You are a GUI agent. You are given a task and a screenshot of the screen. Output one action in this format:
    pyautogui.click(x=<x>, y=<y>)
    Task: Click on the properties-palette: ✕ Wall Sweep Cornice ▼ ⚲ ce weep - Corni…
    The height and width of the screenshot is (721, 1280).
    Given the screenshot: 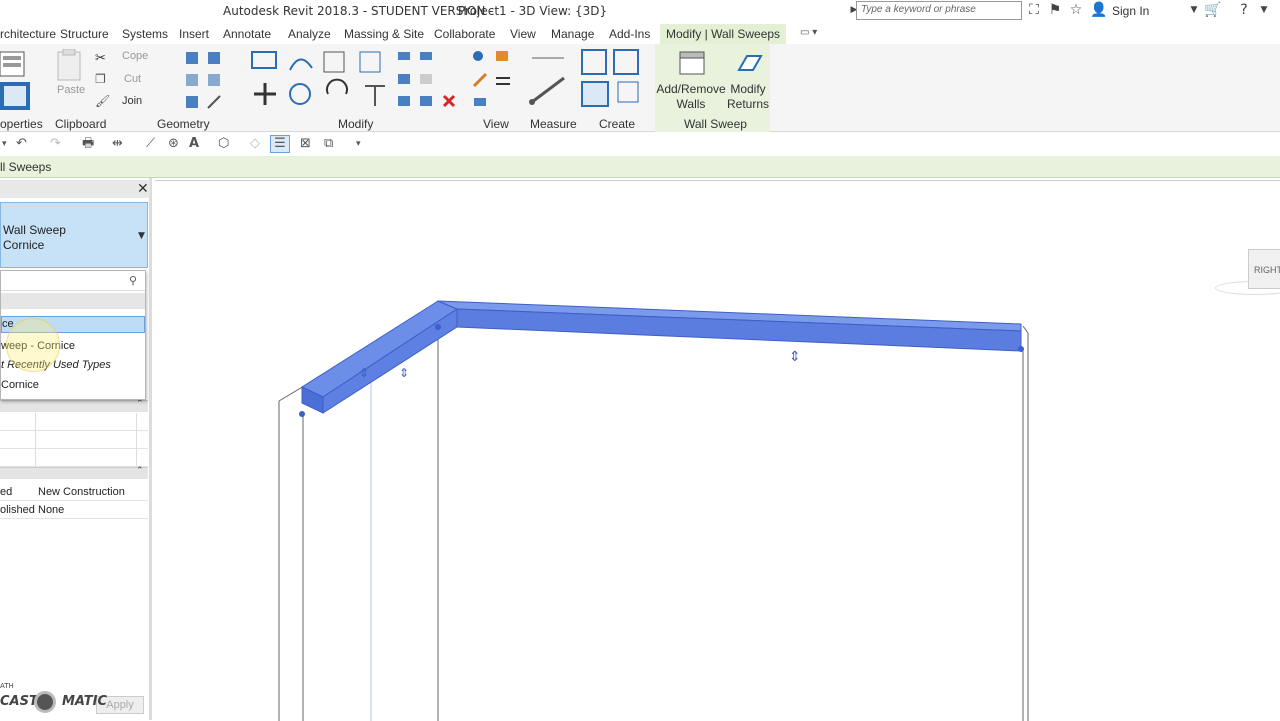 What is the action you would take?
    pyautogui.click(x=76, y=449)
    